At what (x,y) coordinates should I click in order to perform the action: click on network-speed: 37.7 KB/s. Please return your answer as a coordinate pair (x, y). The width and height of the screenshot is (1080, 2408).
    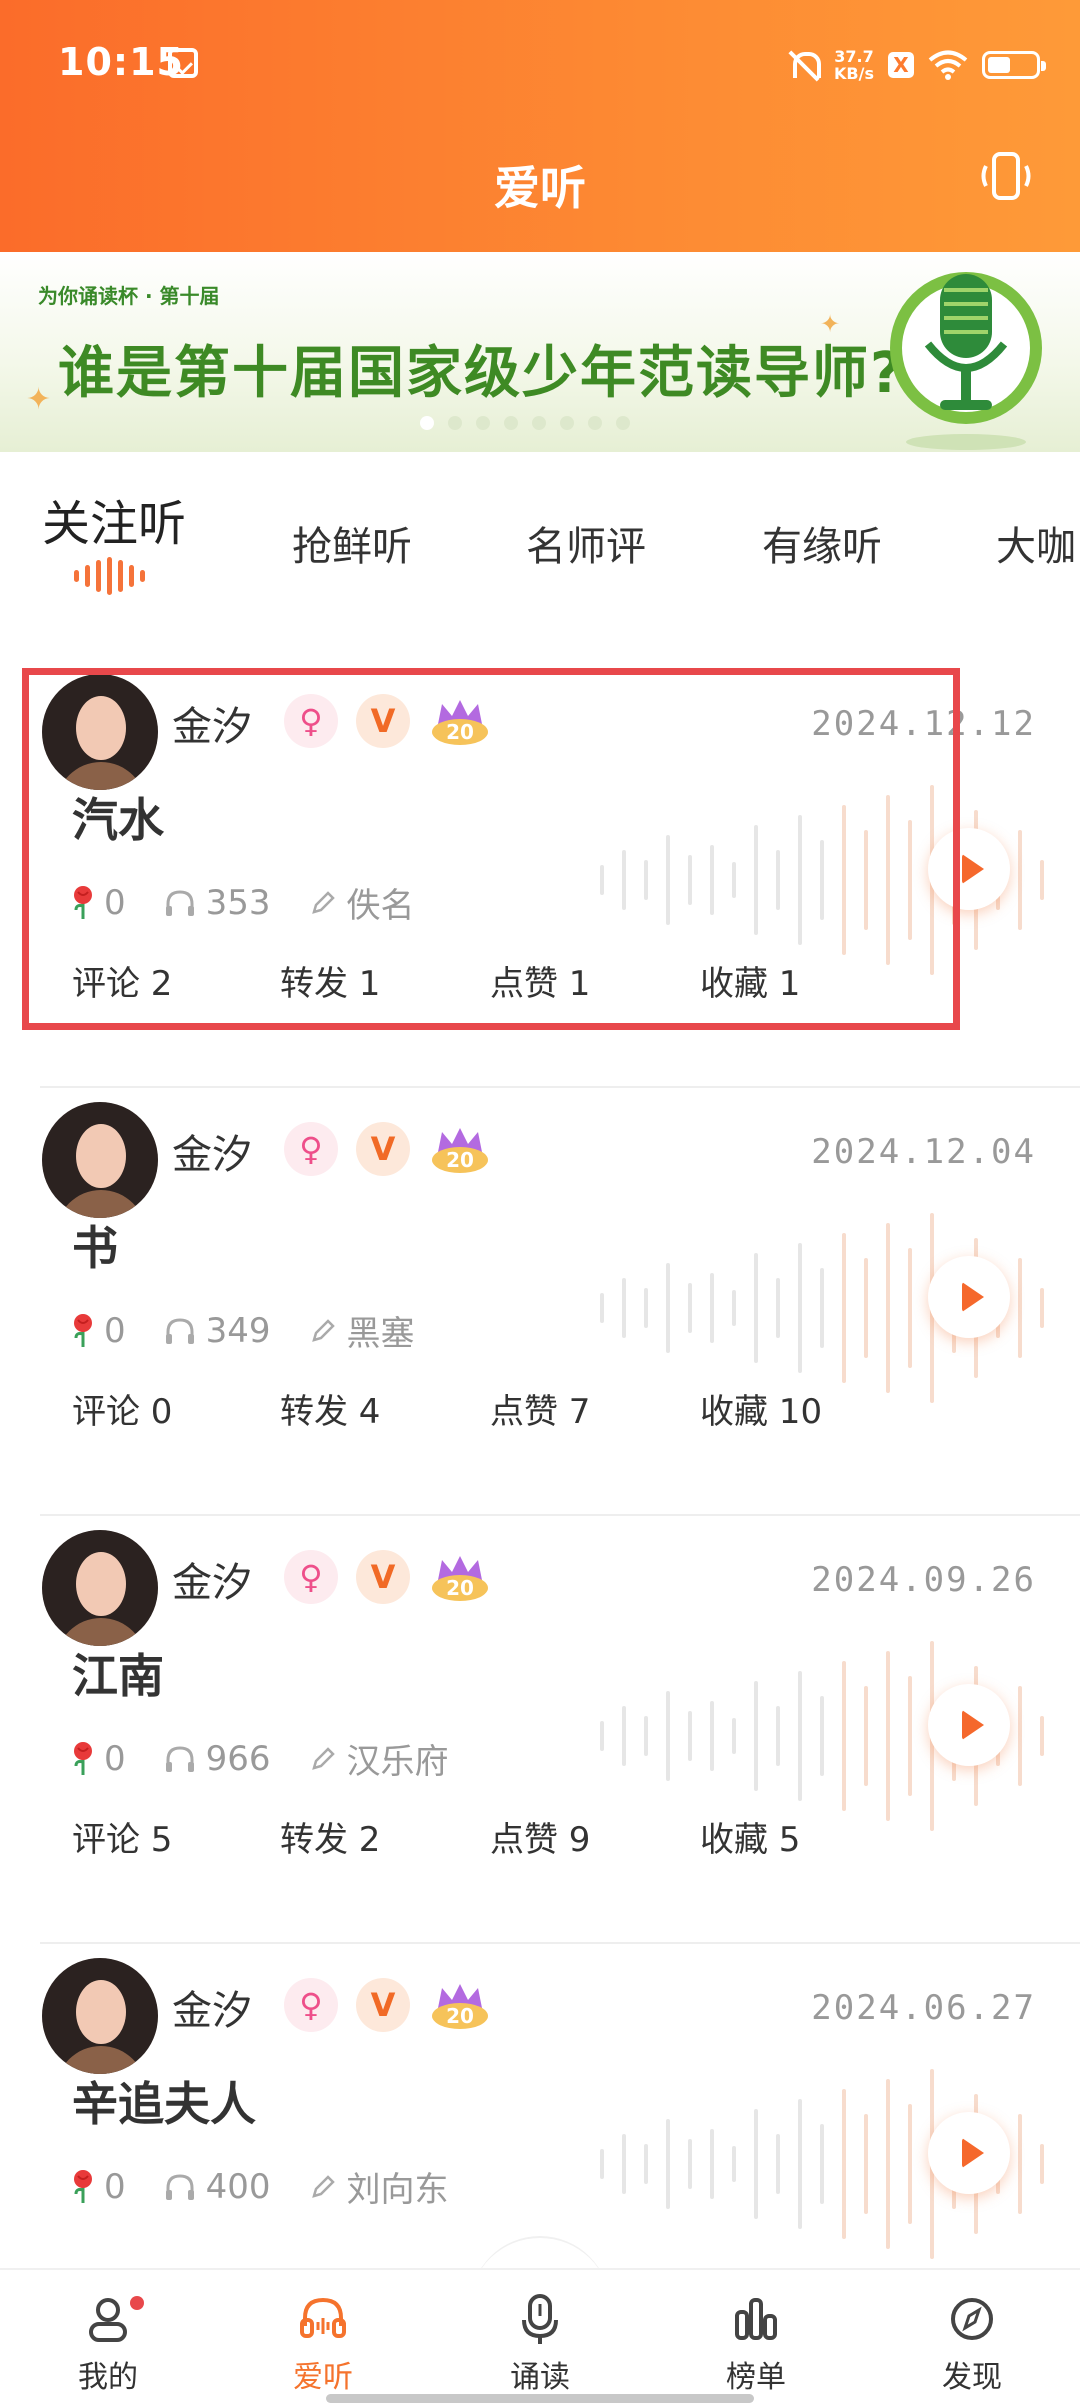
    Looking at the image, I should click on (854, 65).